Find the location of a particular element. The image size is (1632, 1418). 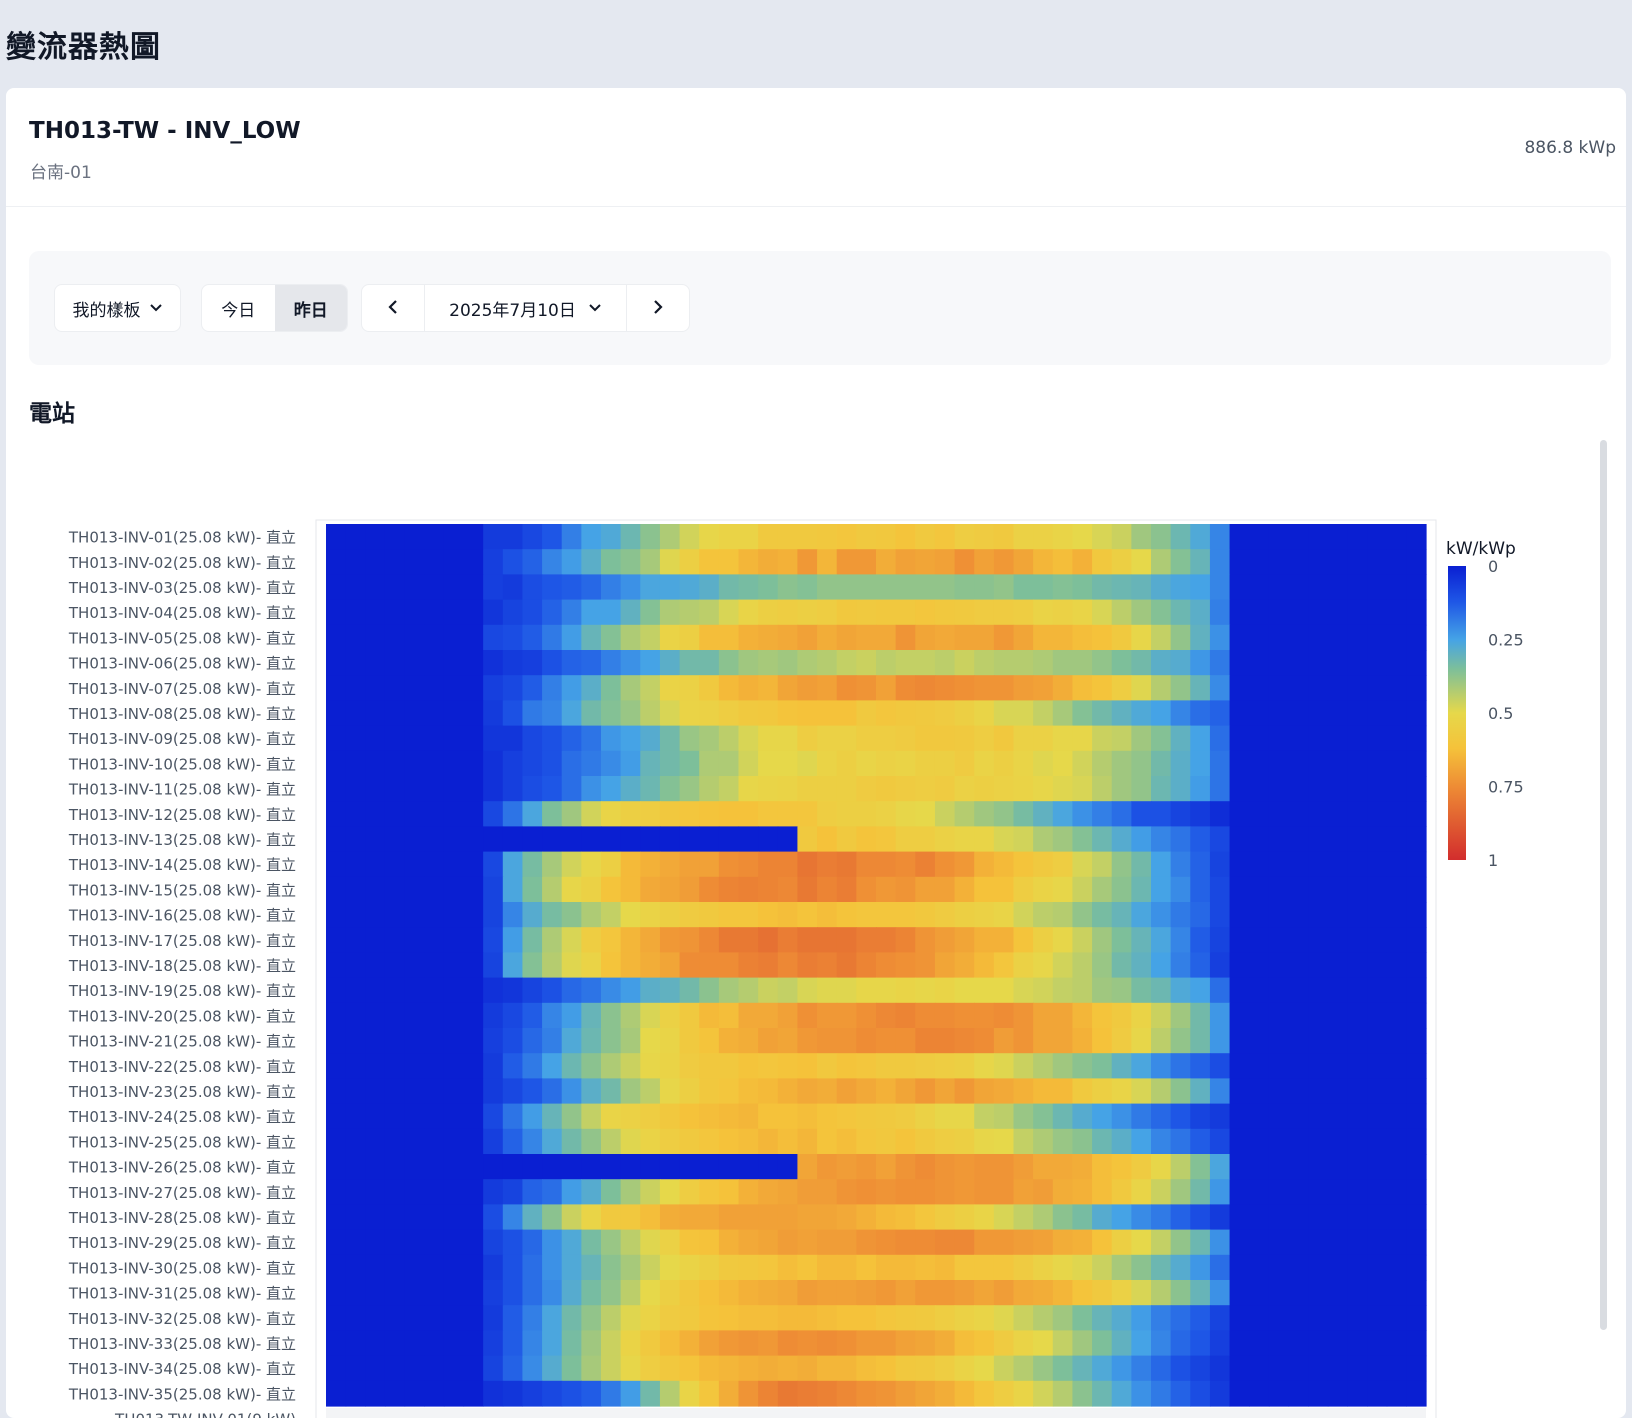

station-capacity: 886.8 kWp is located at coordinates (1570, 148).